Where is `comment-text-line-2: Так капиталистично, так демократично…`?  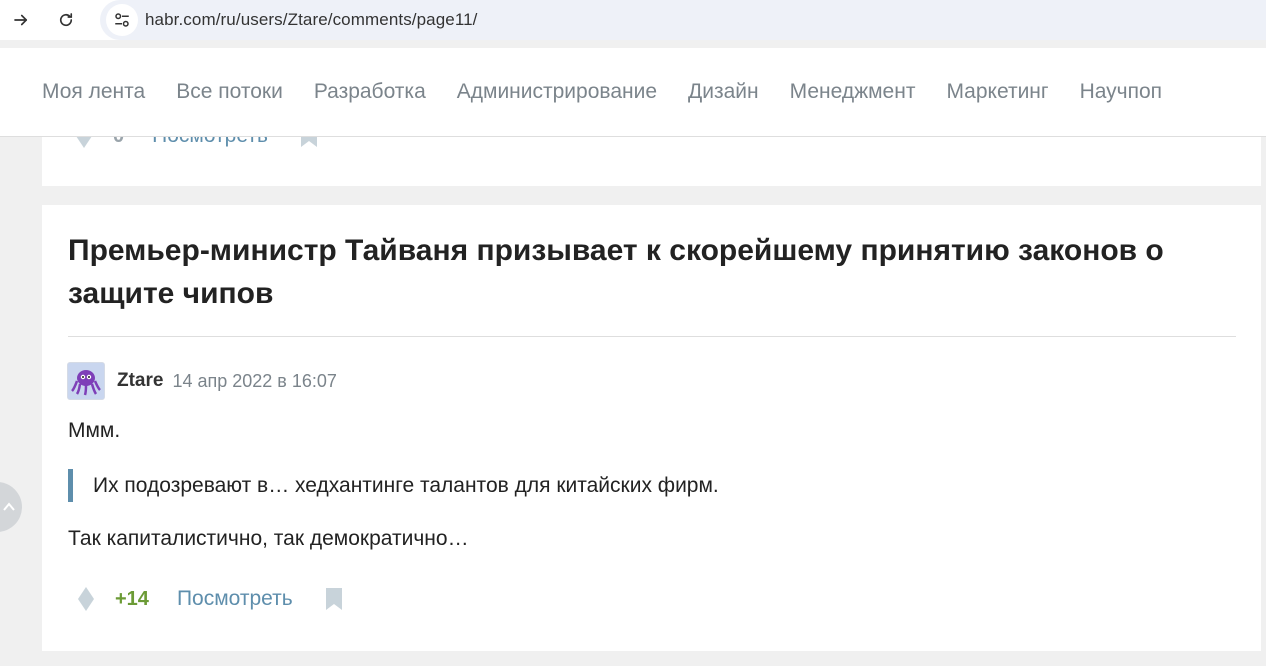 comment-text-line-2: Так капиталистично, так демократично… is located at coordinates (268, 538).